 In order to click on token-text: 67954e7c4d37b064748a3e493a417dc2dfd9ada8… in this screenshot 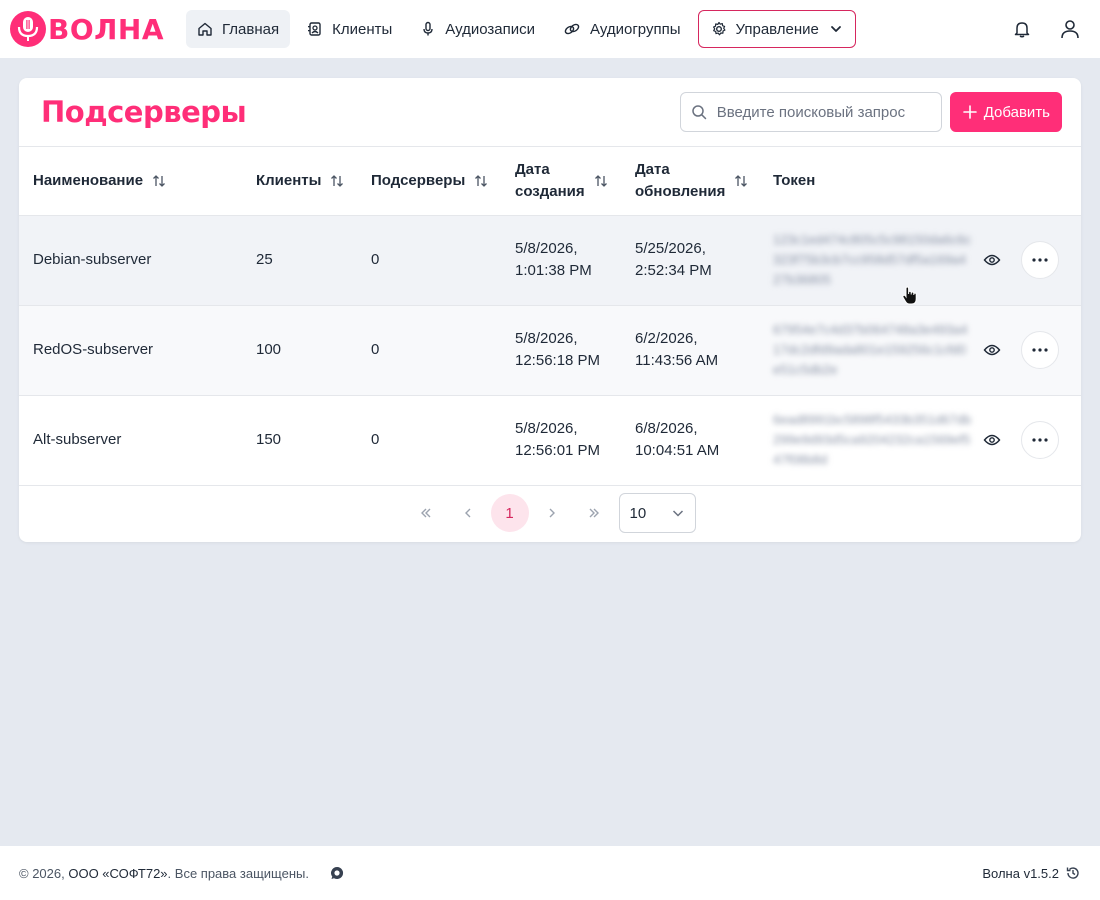, I will do `click(870, 349)`.